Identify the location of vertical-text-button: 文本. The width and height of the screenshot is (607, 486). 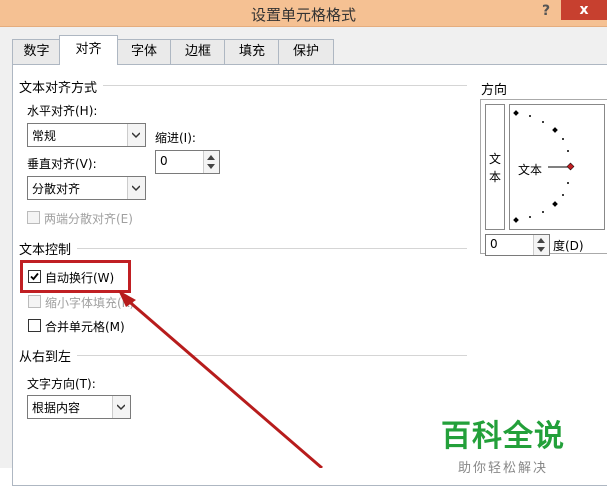
(495, 167).